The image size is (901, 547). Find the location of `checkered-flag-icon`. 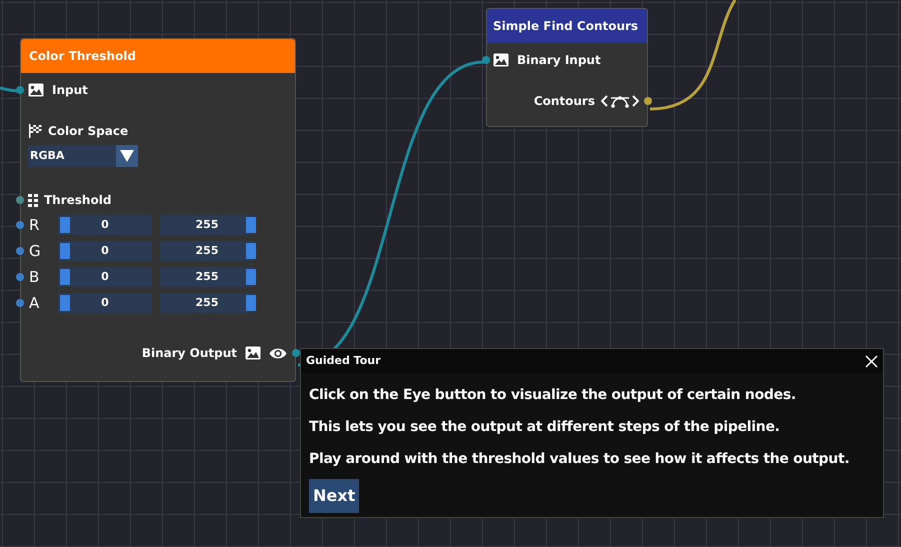

checkered-flag-icon is located at coordinates (35, 131).